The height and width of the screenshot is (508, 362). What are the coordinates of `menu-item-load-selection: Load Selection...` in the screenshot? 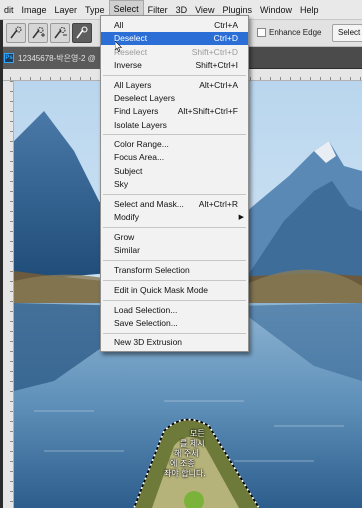 It's located at (174, 310).